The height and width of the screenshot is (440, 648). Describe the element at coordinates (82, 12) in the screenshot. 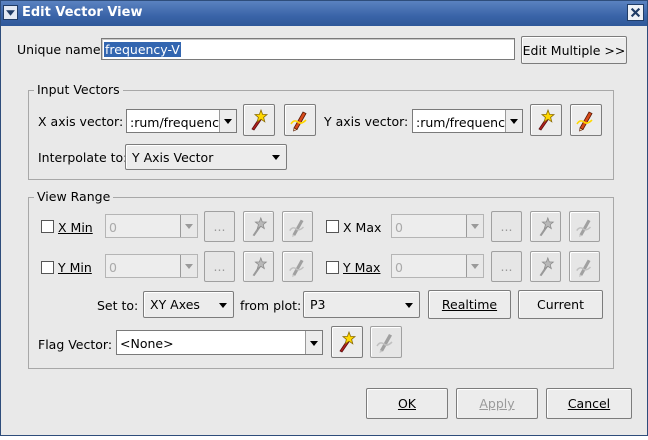

I see `window-title: Edit Vector View` at that location.